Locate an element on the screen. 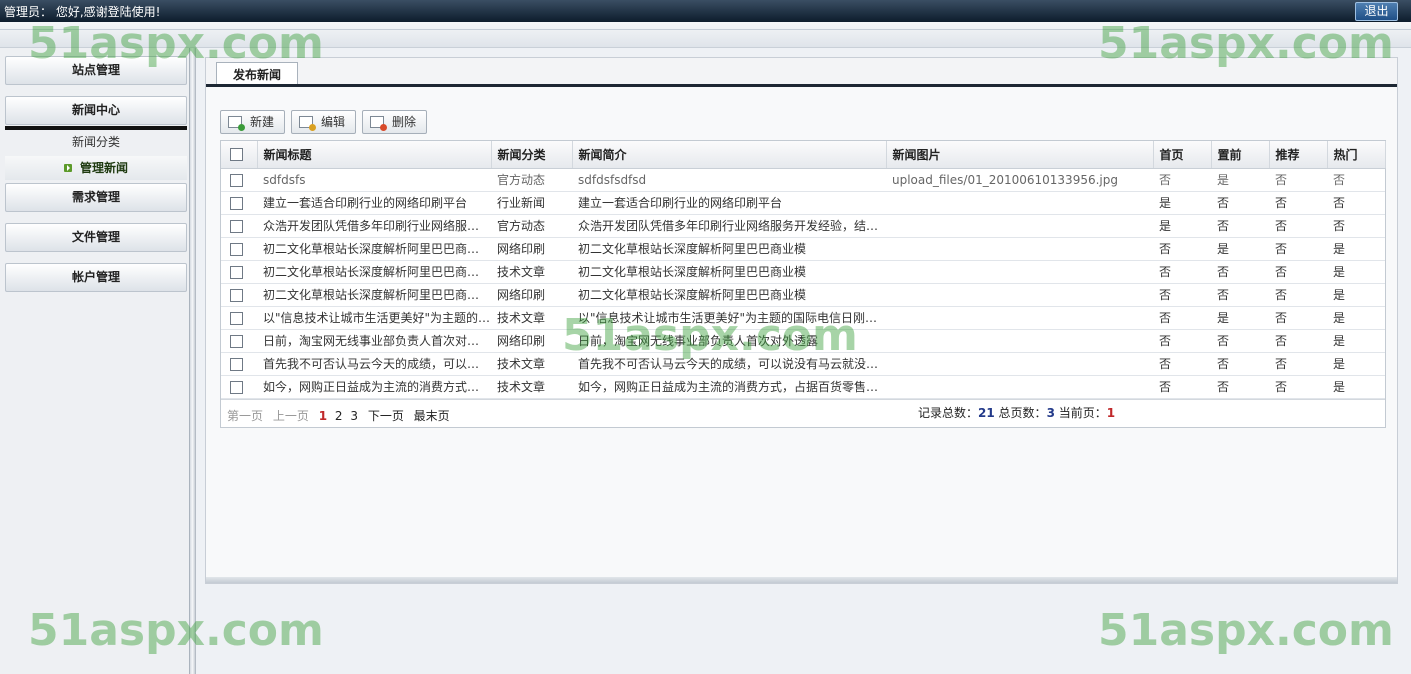 The height and width of the screenshot is (674, 1411). page-2-link: 2 is located at coordinates (339, 416).